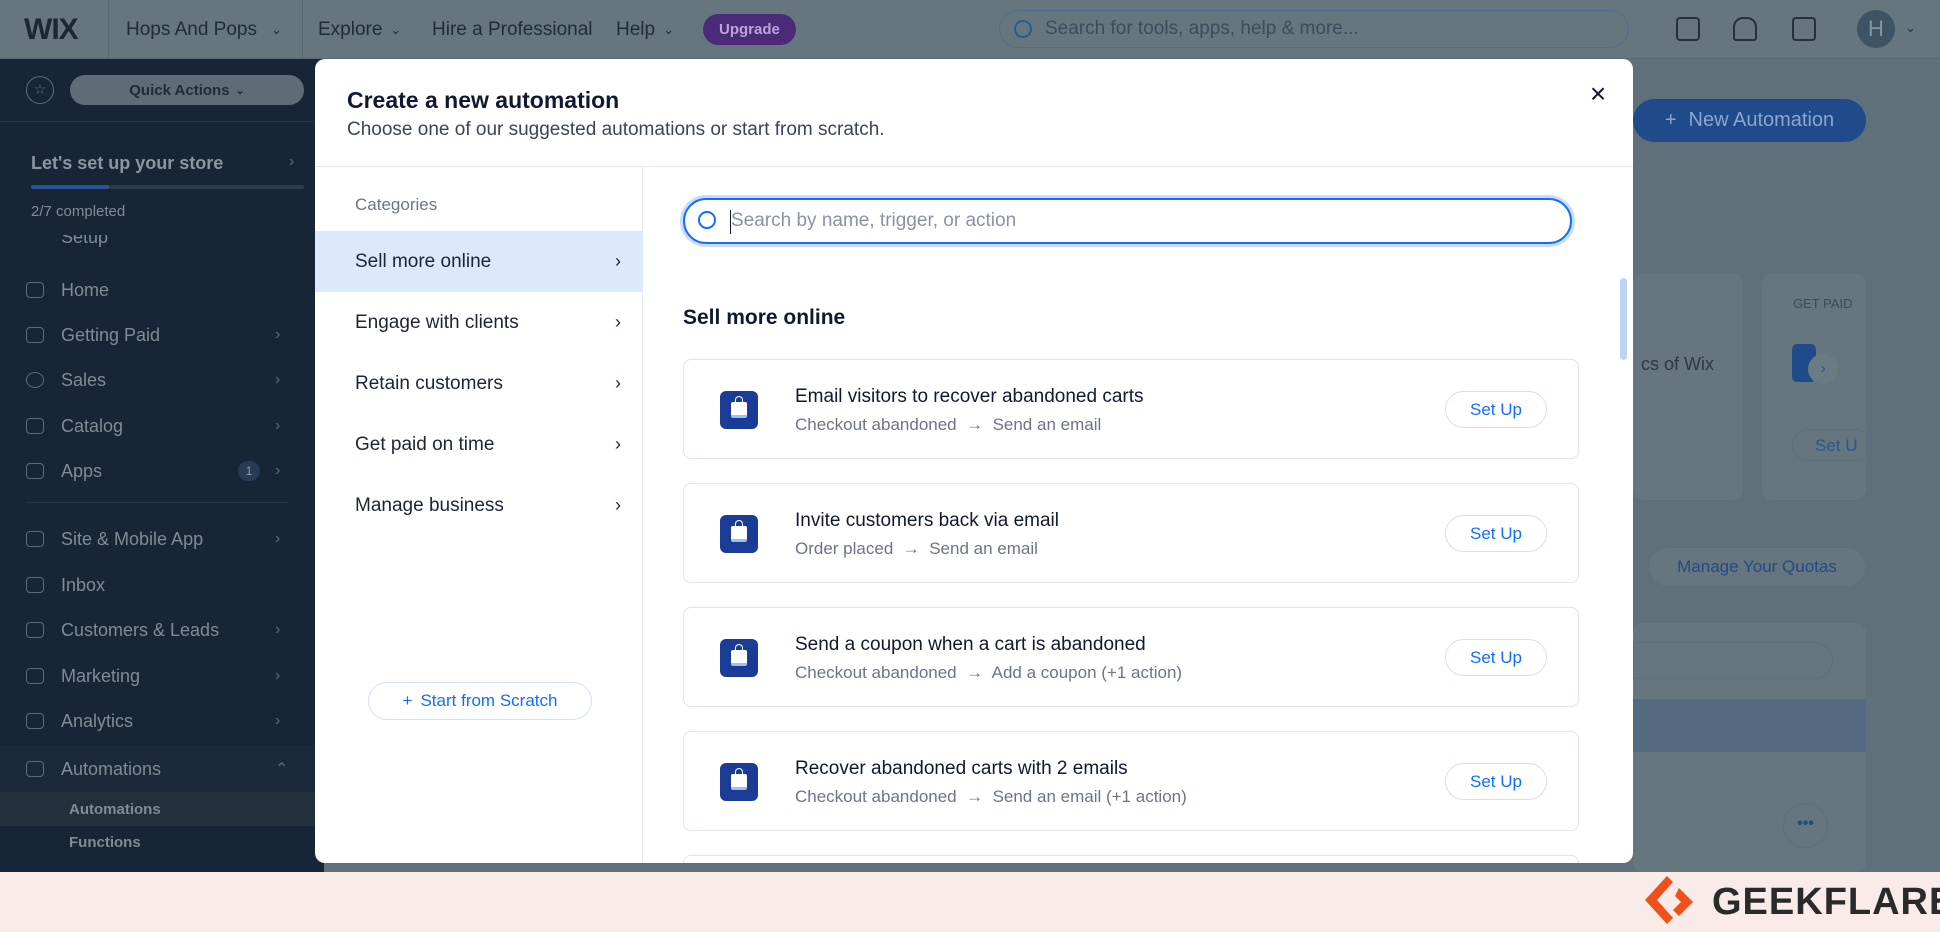 This screenshot has width=1940, height=932. I want to click on sidebar-item-customers-leads: Customers & Leads ›, so click(157, 630).